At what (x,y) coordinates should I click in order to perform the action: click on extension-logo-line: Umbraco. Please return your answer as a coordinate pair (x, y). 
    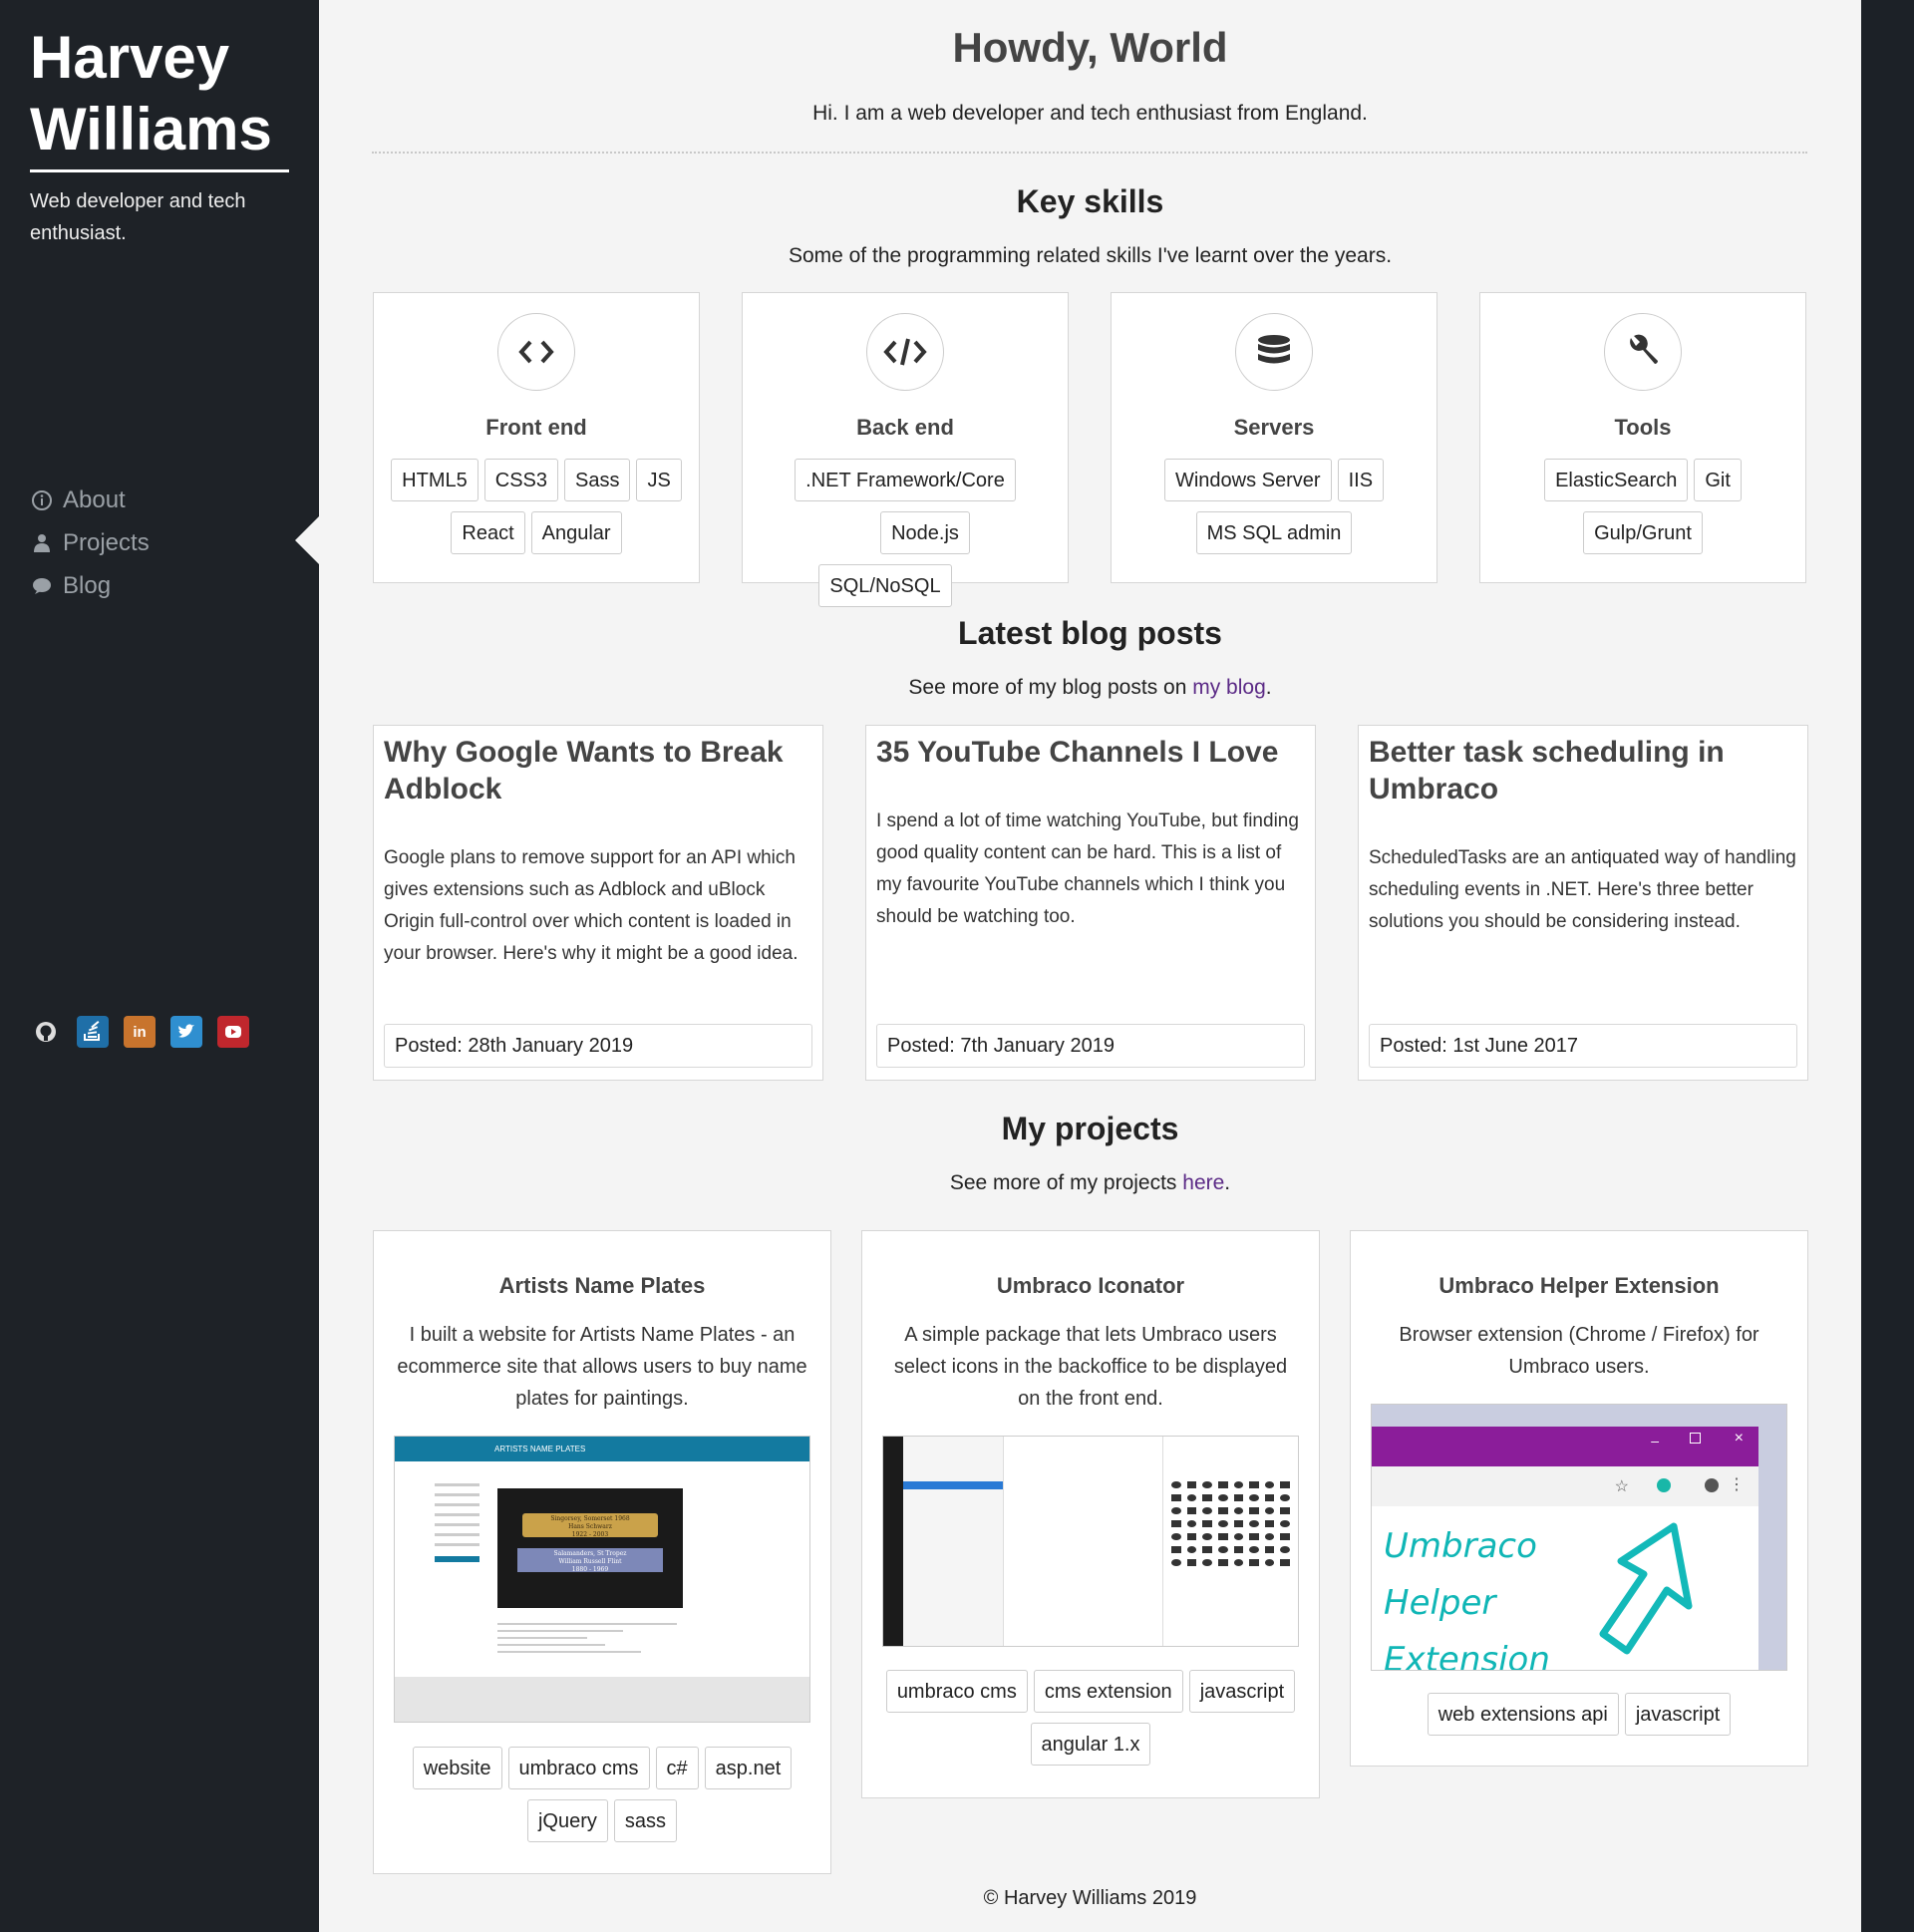
    Looking at the image, I should click on (1460, 1546).